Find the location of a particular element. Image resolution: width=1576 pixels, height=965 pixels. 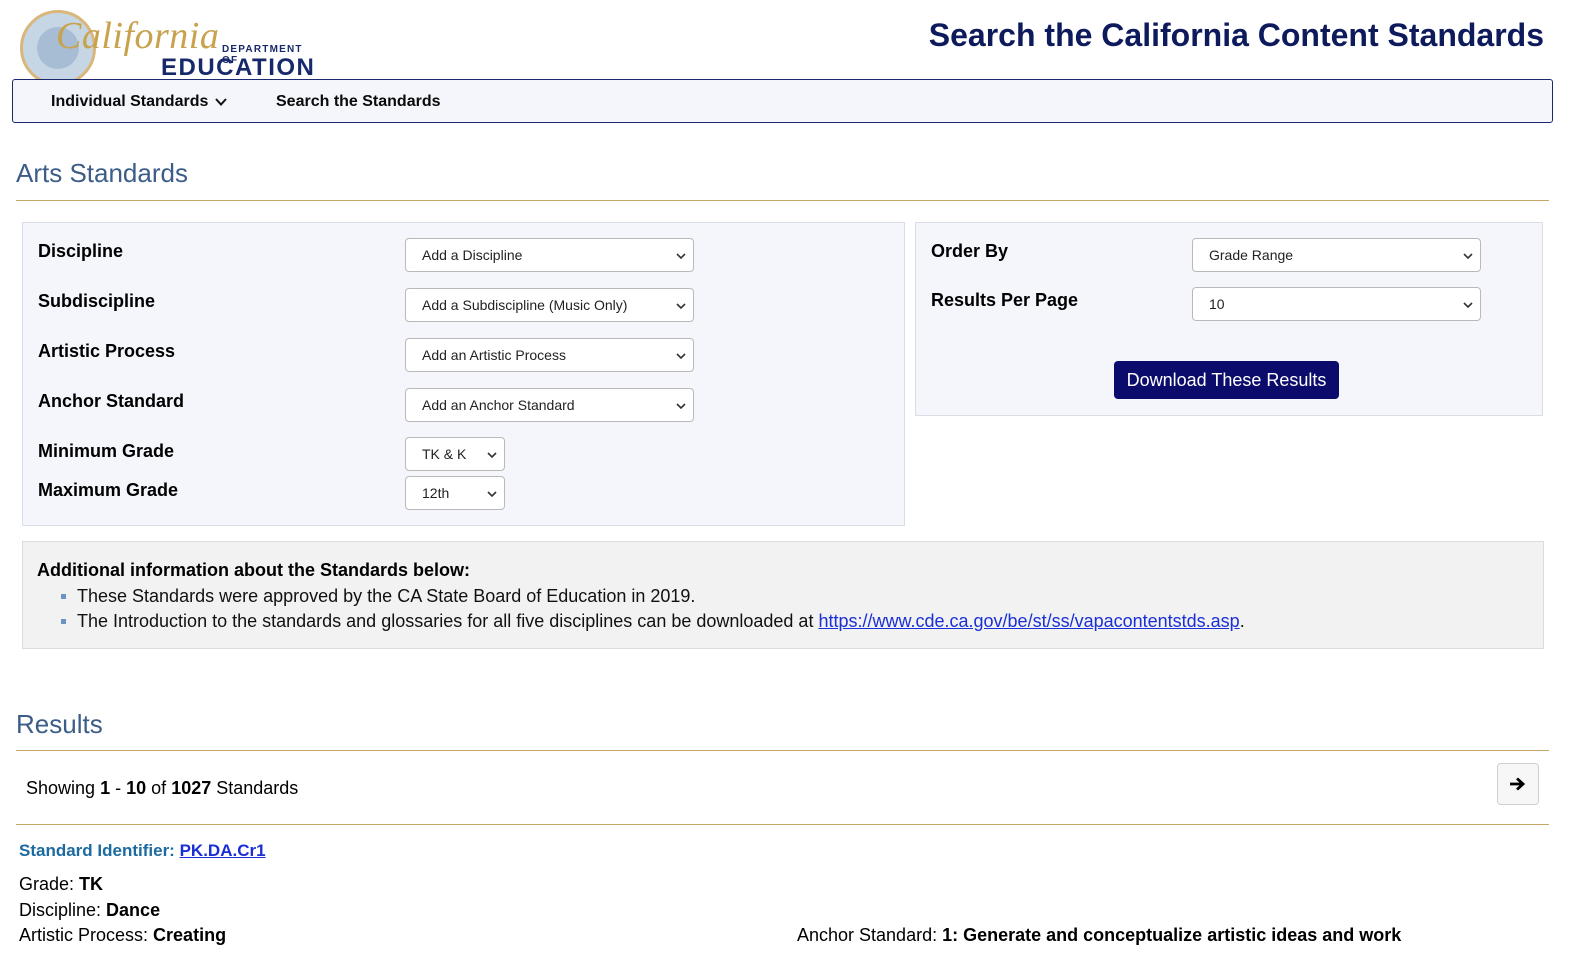

nav-search-standards: Search the Standards is located at coordinates (358, 102).